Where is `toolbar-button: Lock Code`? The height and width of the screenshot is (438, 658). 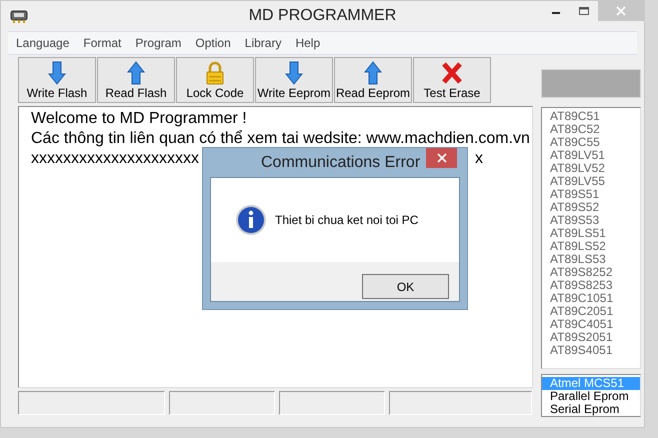
toolbar-button: Lock Code is located at coordinates (215, 80).